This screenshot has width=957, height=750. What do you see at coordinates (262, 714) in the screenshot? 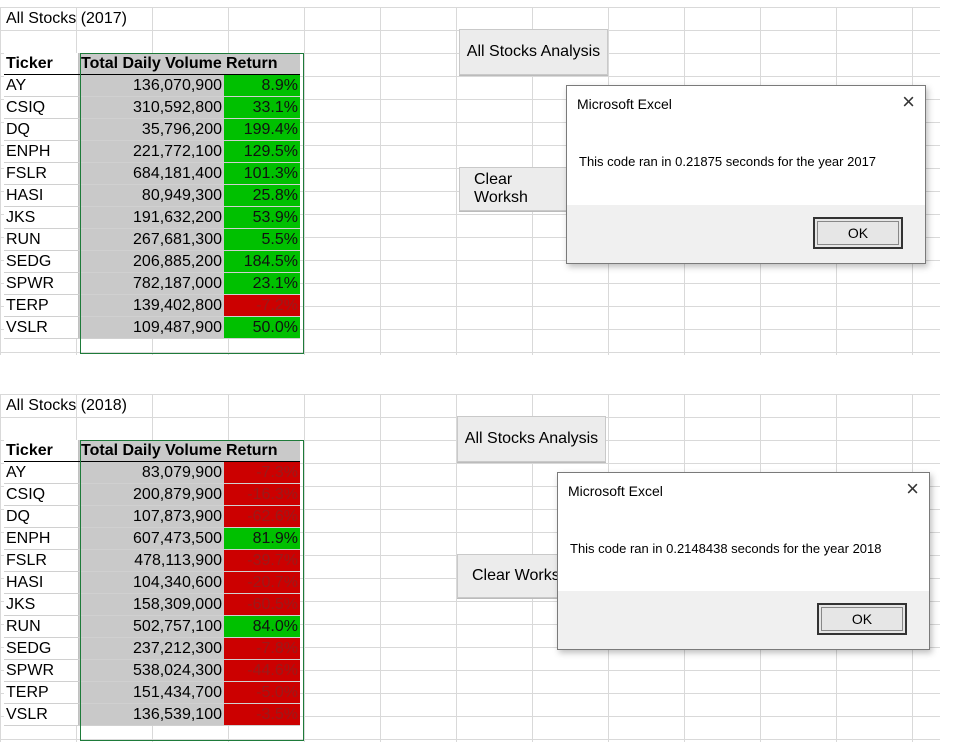
I see `return-cell: -3.5%` at bounding box center [262, 714].